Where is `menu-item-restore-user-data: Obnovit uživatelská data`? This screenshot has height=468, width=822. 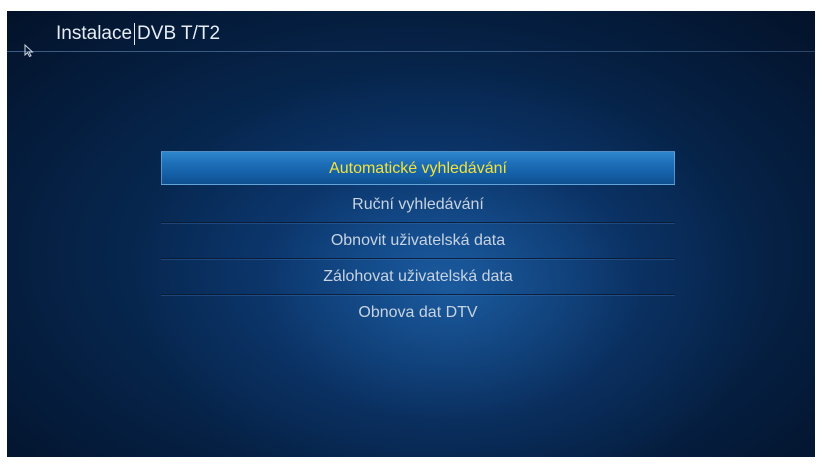 menu-item-restore-user-data: Obnovit uživatelská data is located at coordinates (418, 241).